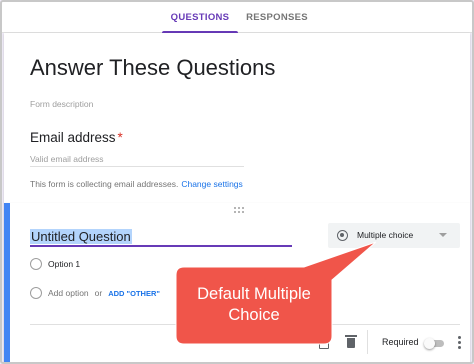  What do you see at coordinates (443, 235) in the screenshot?
I see `chevron-down-icon` at bounding box center [443, 235].